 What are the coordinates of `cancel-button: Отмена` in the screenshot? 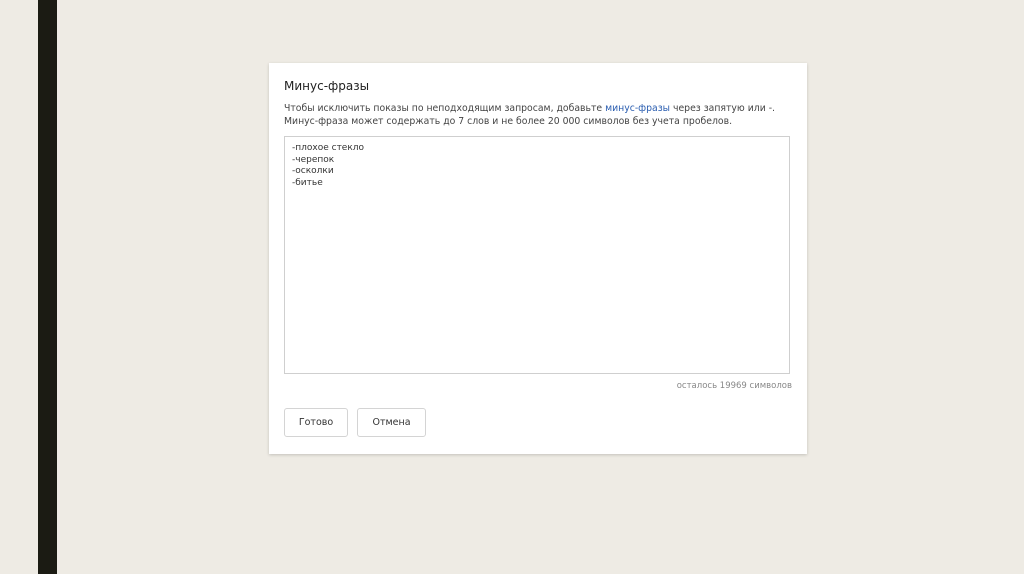 It's located at (391, 422).